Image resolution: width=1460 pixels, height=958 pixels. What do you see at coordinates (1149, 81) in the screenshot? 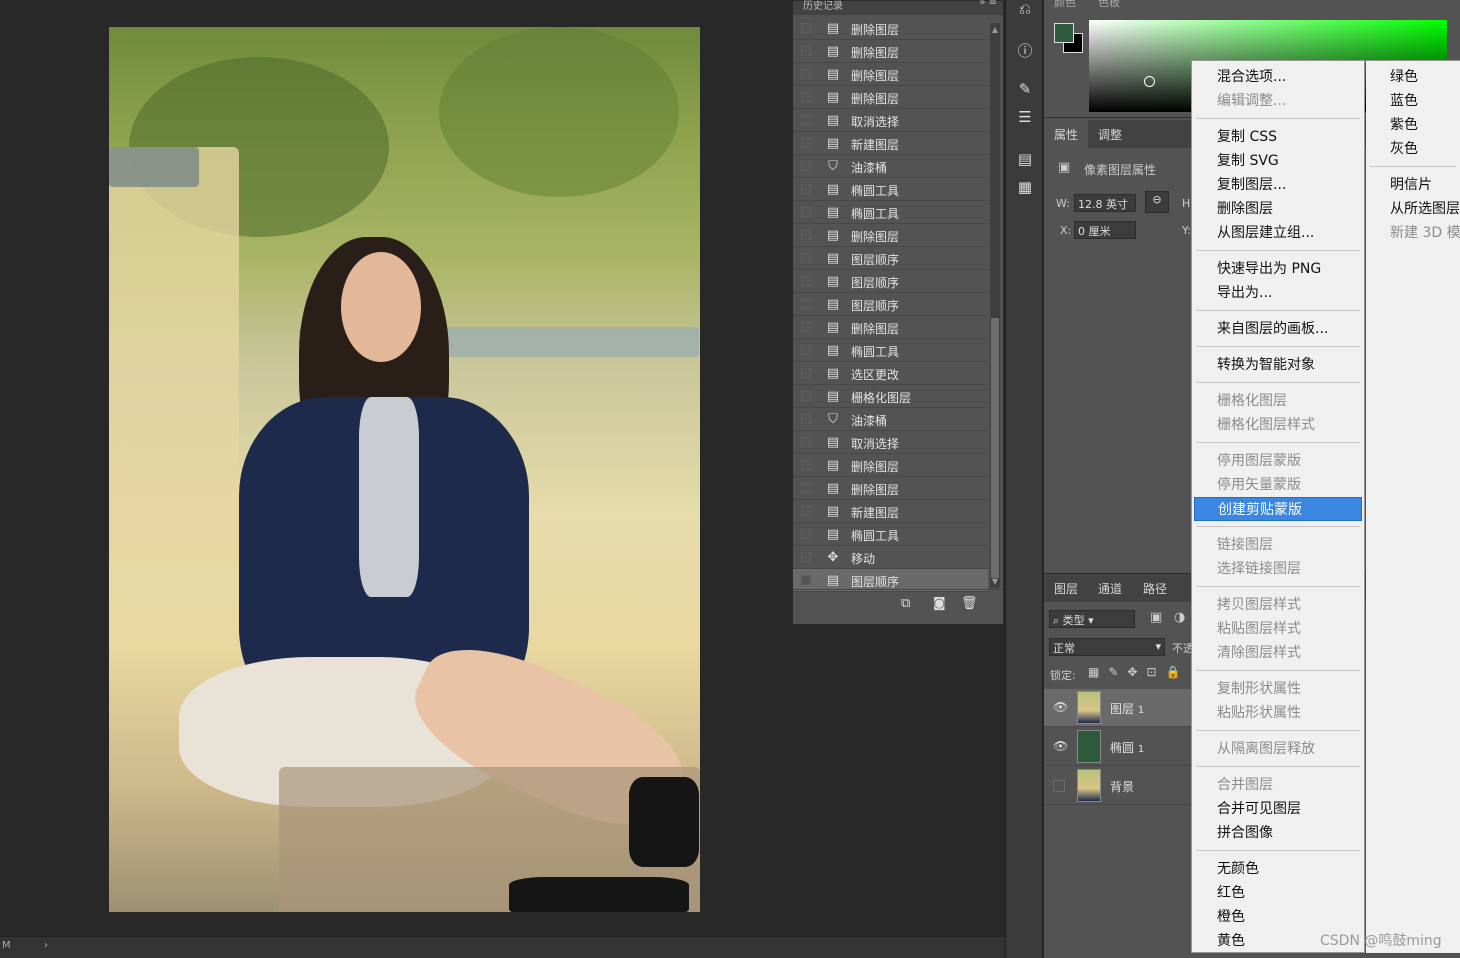
I see `color-picker-cursor` at bounding box center [1149, 81].